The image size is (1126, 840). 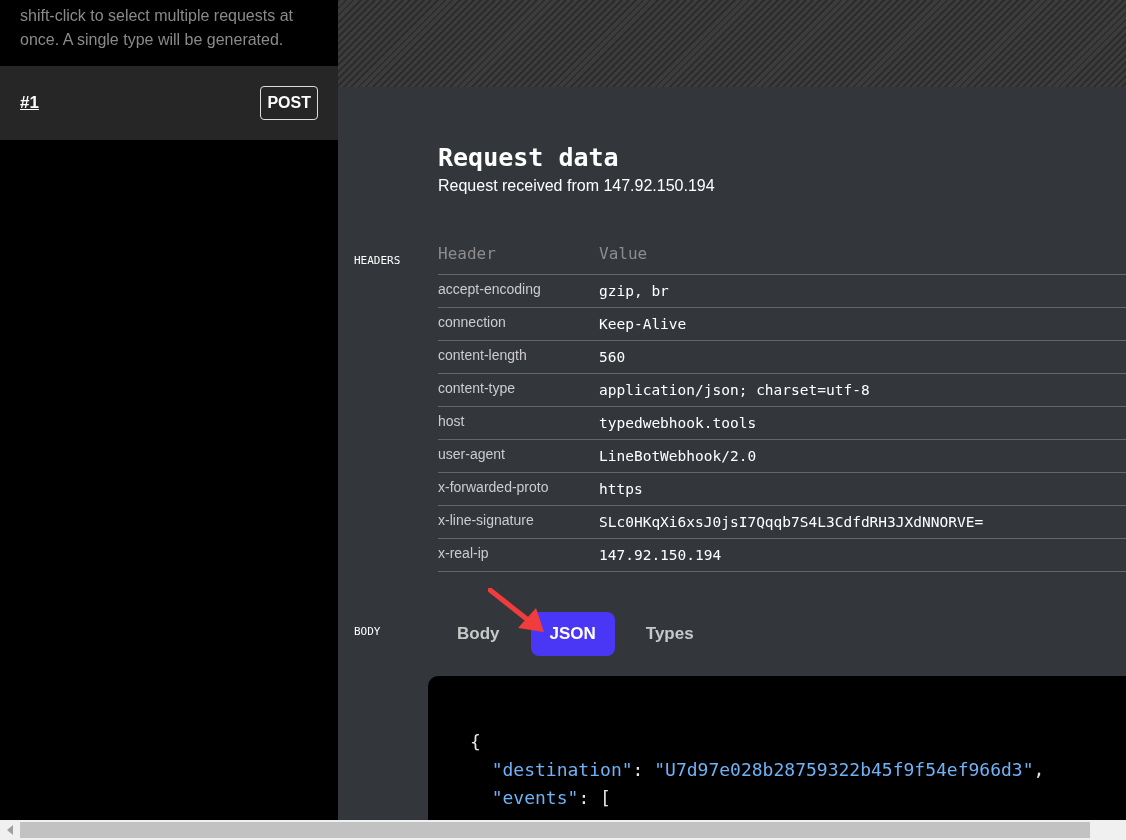 I want to click on scroll-left-icon, so click(x=10, y=830).